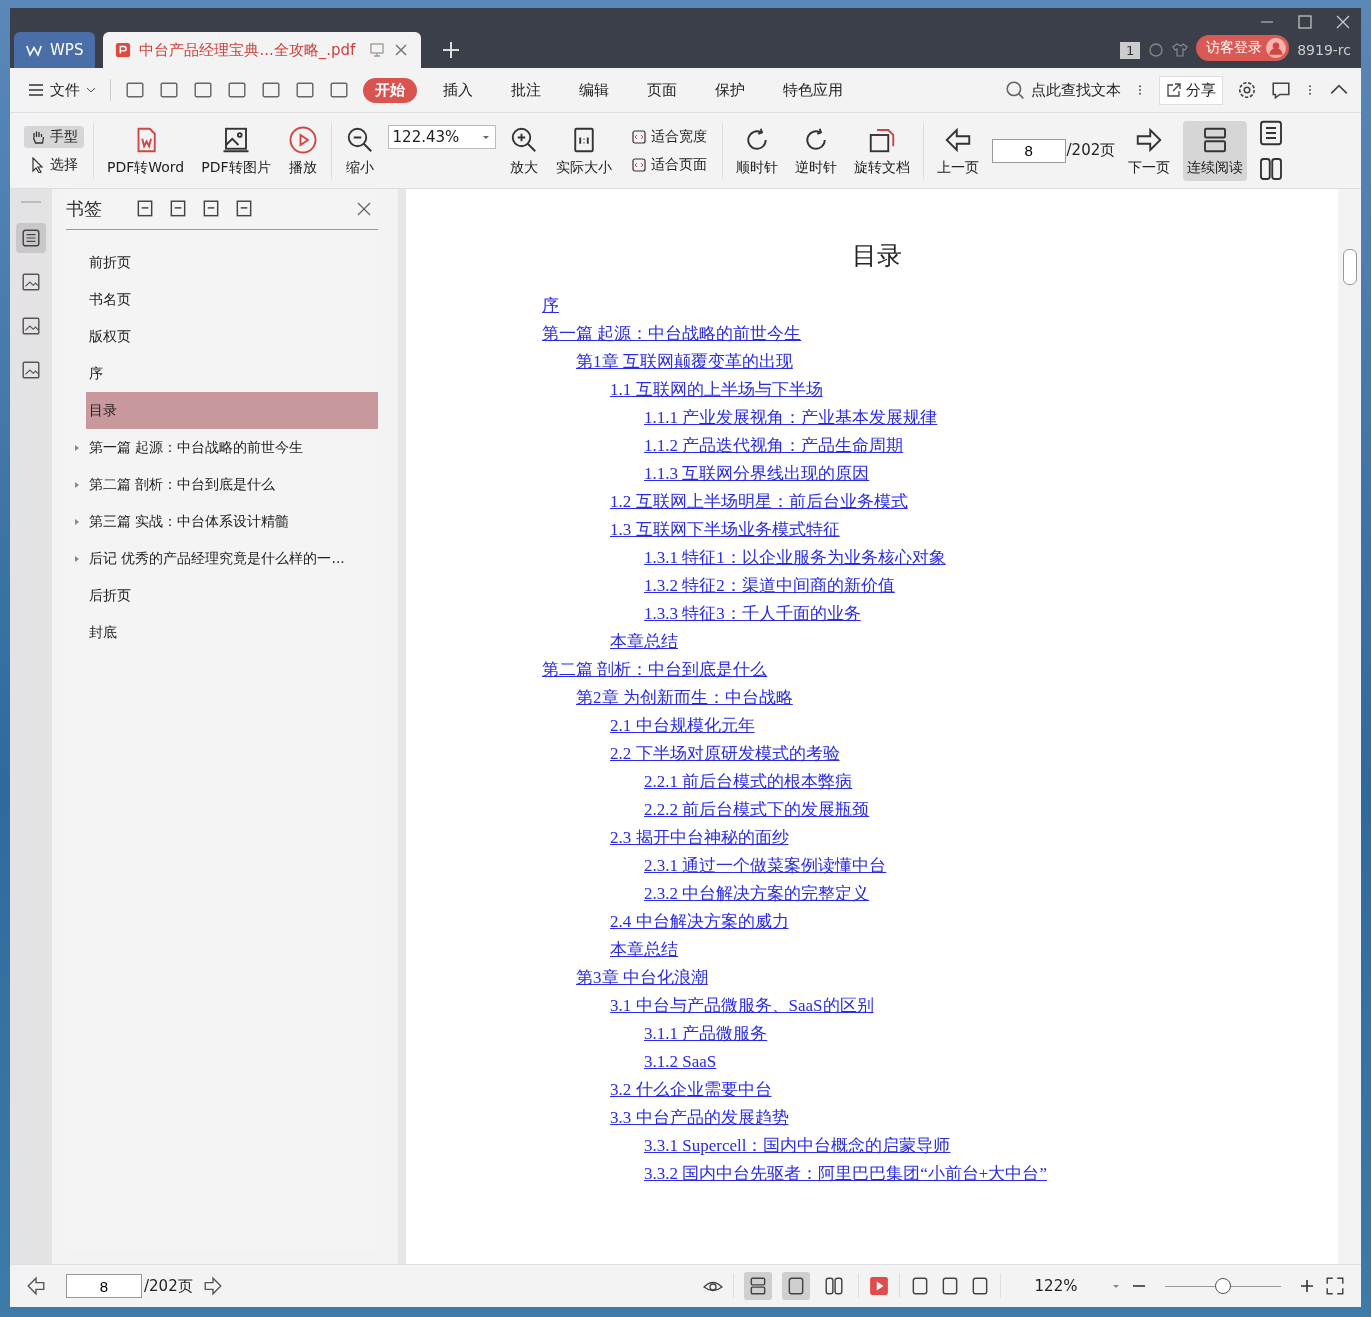 The width and height of the screenshot is (1371, 1317). Describe the element at coordinates (1243, 48) in the screenshot. I see `login-button: 访客登录` at that location.